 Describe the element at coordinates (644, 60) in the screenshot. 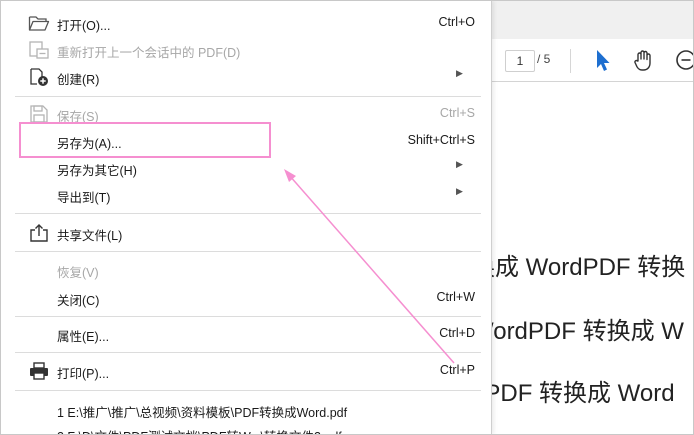

I see `hand-tool-icon` at that location.